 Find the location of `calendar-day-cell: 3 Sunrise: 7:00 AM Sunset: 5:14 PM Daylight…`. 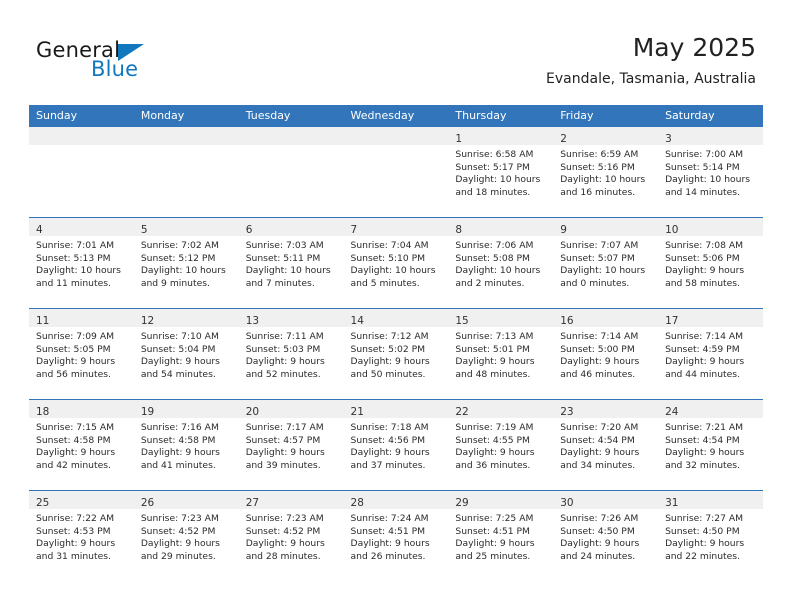

calendar-day-cell: 3 Sunrise: 7:00 AM Sunset: 5:14 PM Daylight… is located at coordinates (710, 172).